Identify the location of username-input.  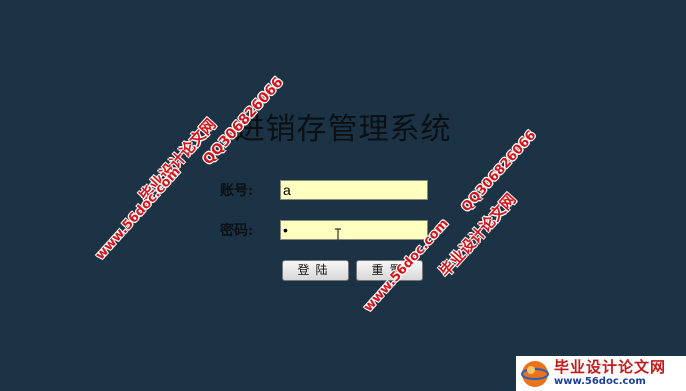
(354, 190).